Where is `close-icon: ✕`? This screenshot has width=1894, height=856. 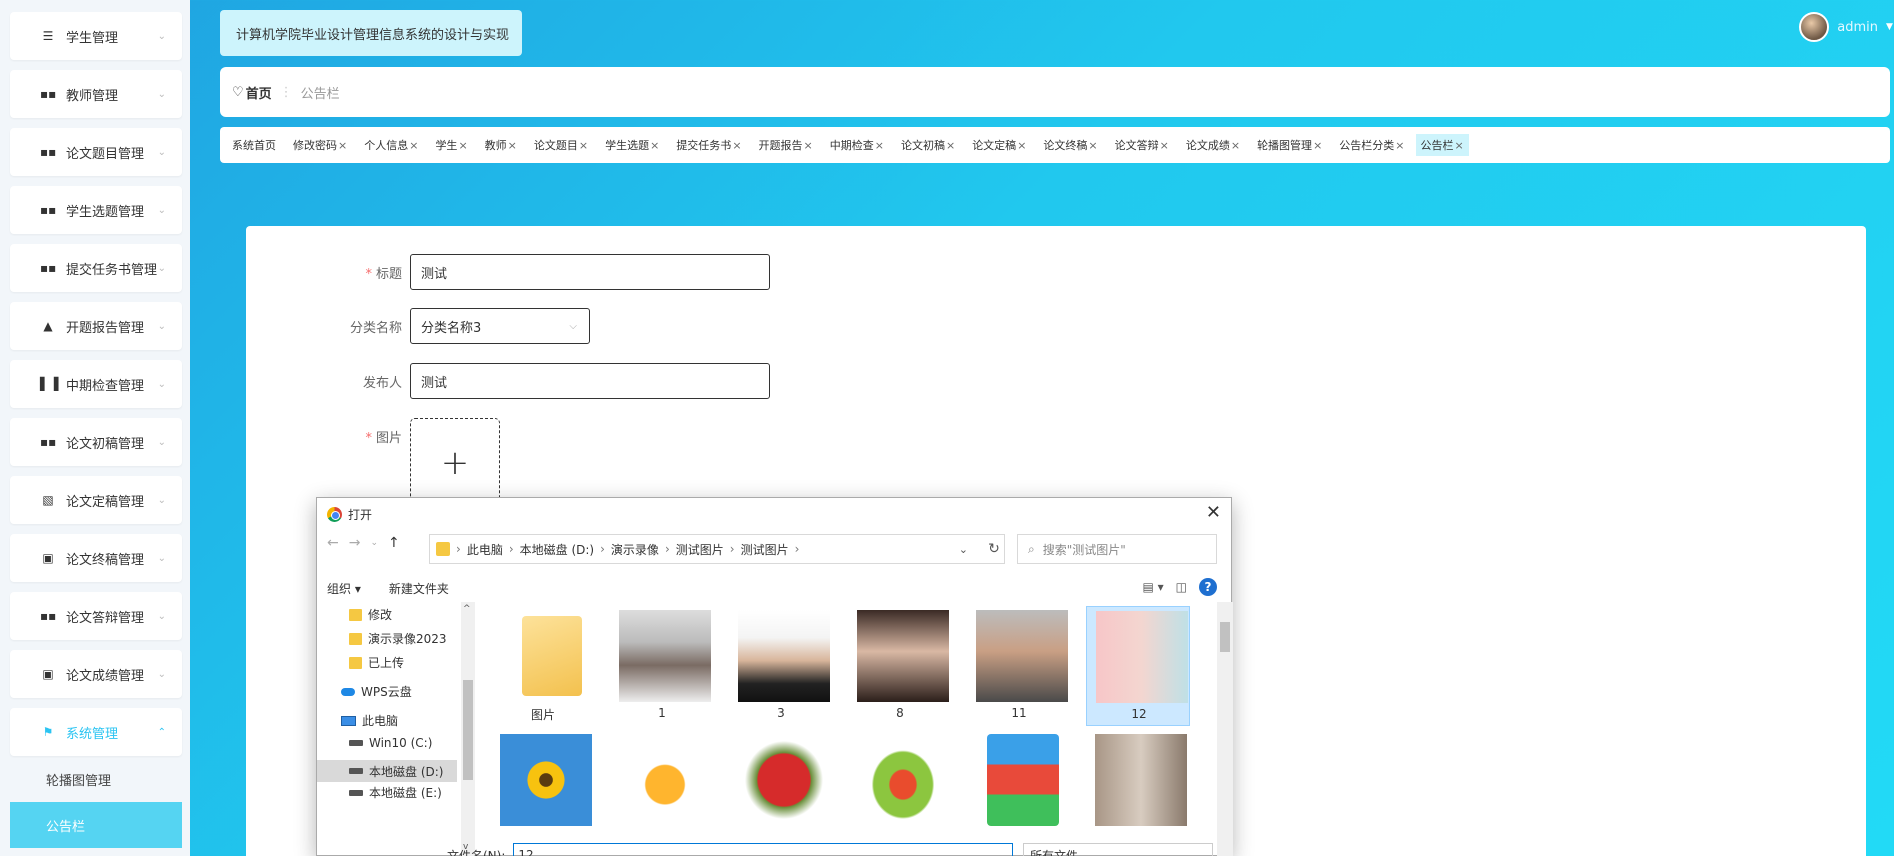 close-icon: ✕ is located at coordinates (1213, 512).